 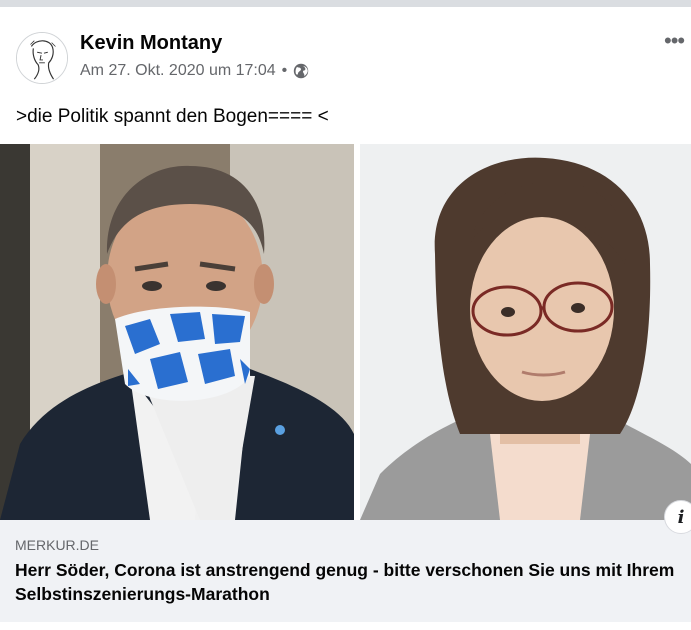 What do you see at coordinates (151, 43) in the screenshot?
I see `author-name: Kevin Montany` at bounding box center [151, 43].